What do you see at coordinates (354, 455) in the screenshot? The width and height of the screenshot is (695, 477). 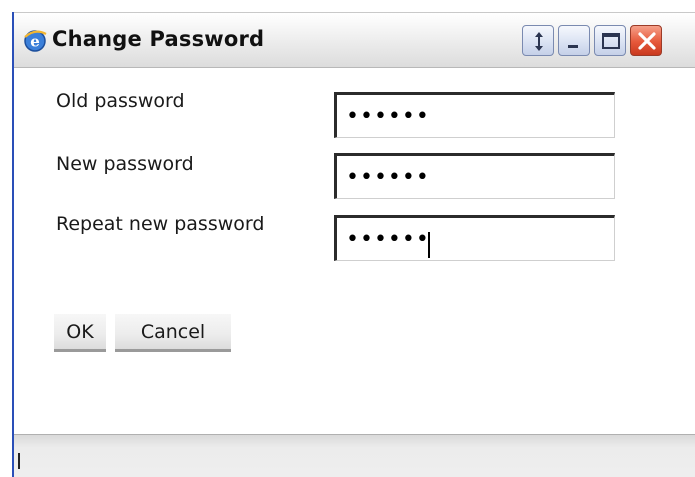 I see `status-bar` at bounding box center [354, 455].